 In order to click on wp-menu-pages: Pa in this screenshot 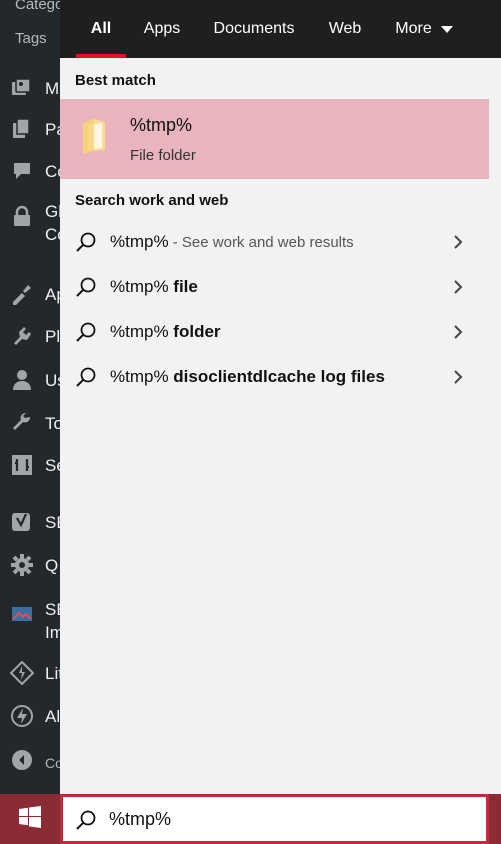, I will do `click(30, 129)`.